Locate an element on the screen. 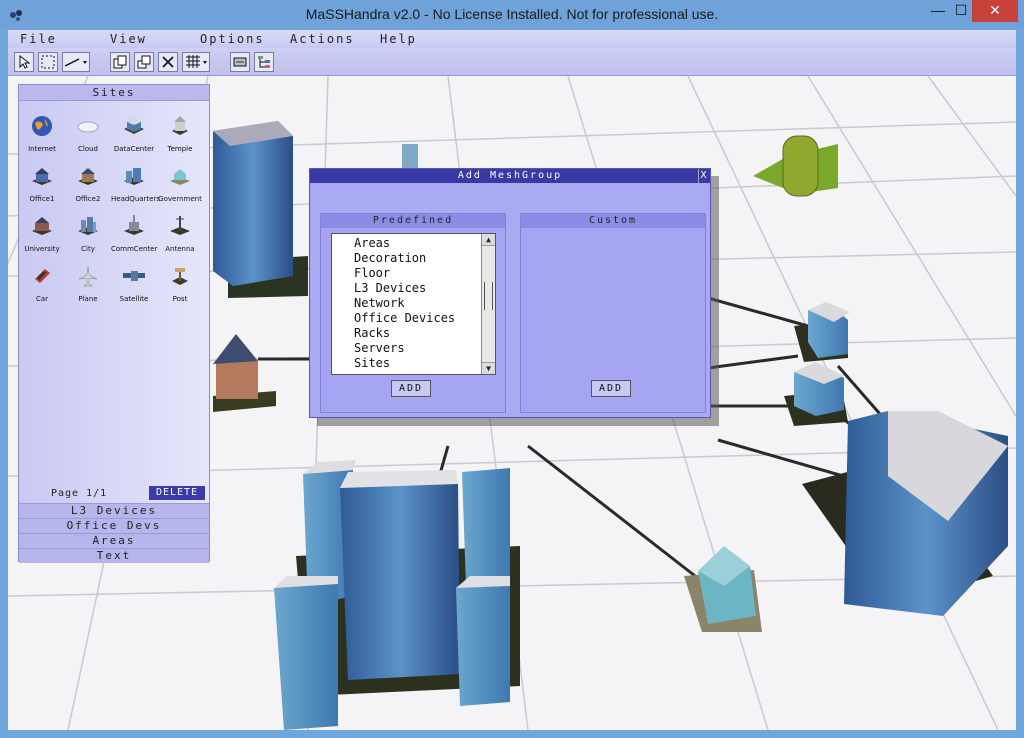 This screenshot has width=1024, height=738. marquee-tool-button is located at coordinates (48, 62).